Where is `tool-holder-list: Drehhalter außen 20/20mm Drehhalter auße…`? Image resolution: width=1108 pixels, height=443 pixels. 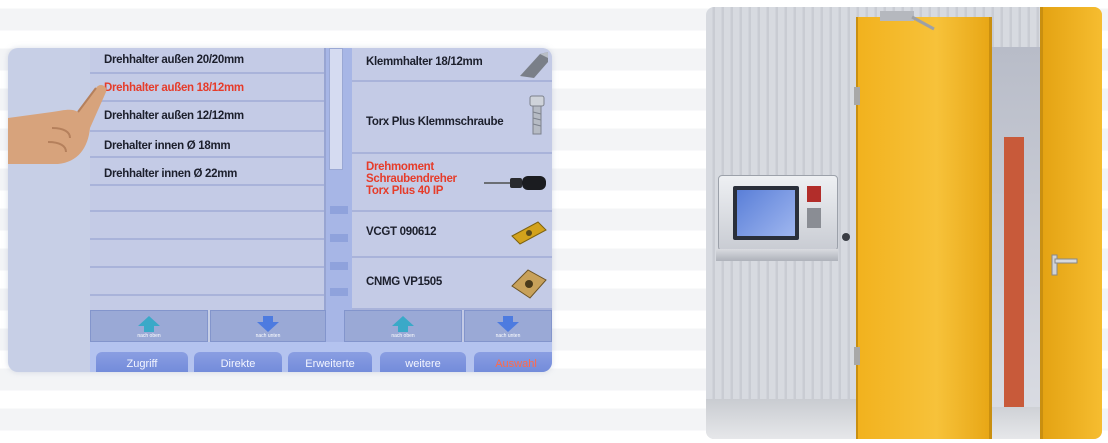
tool-holder-list: Drehhalter außen 20/20mm Drehhalter auße… is located at coordinates (208, 179).